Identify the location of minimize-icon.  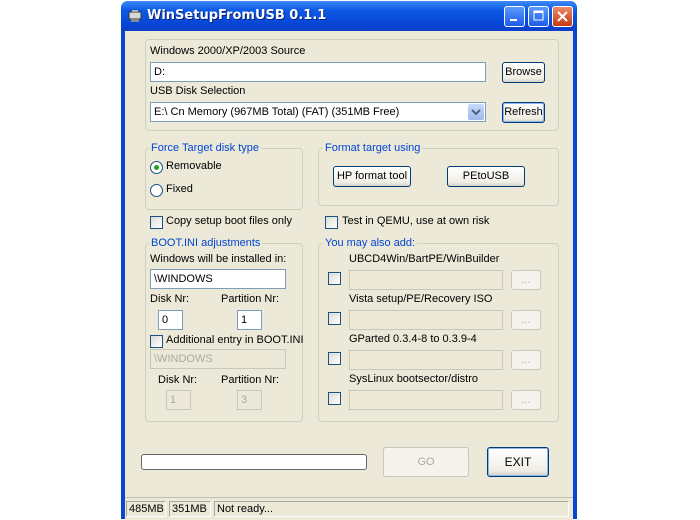
(513, 20).